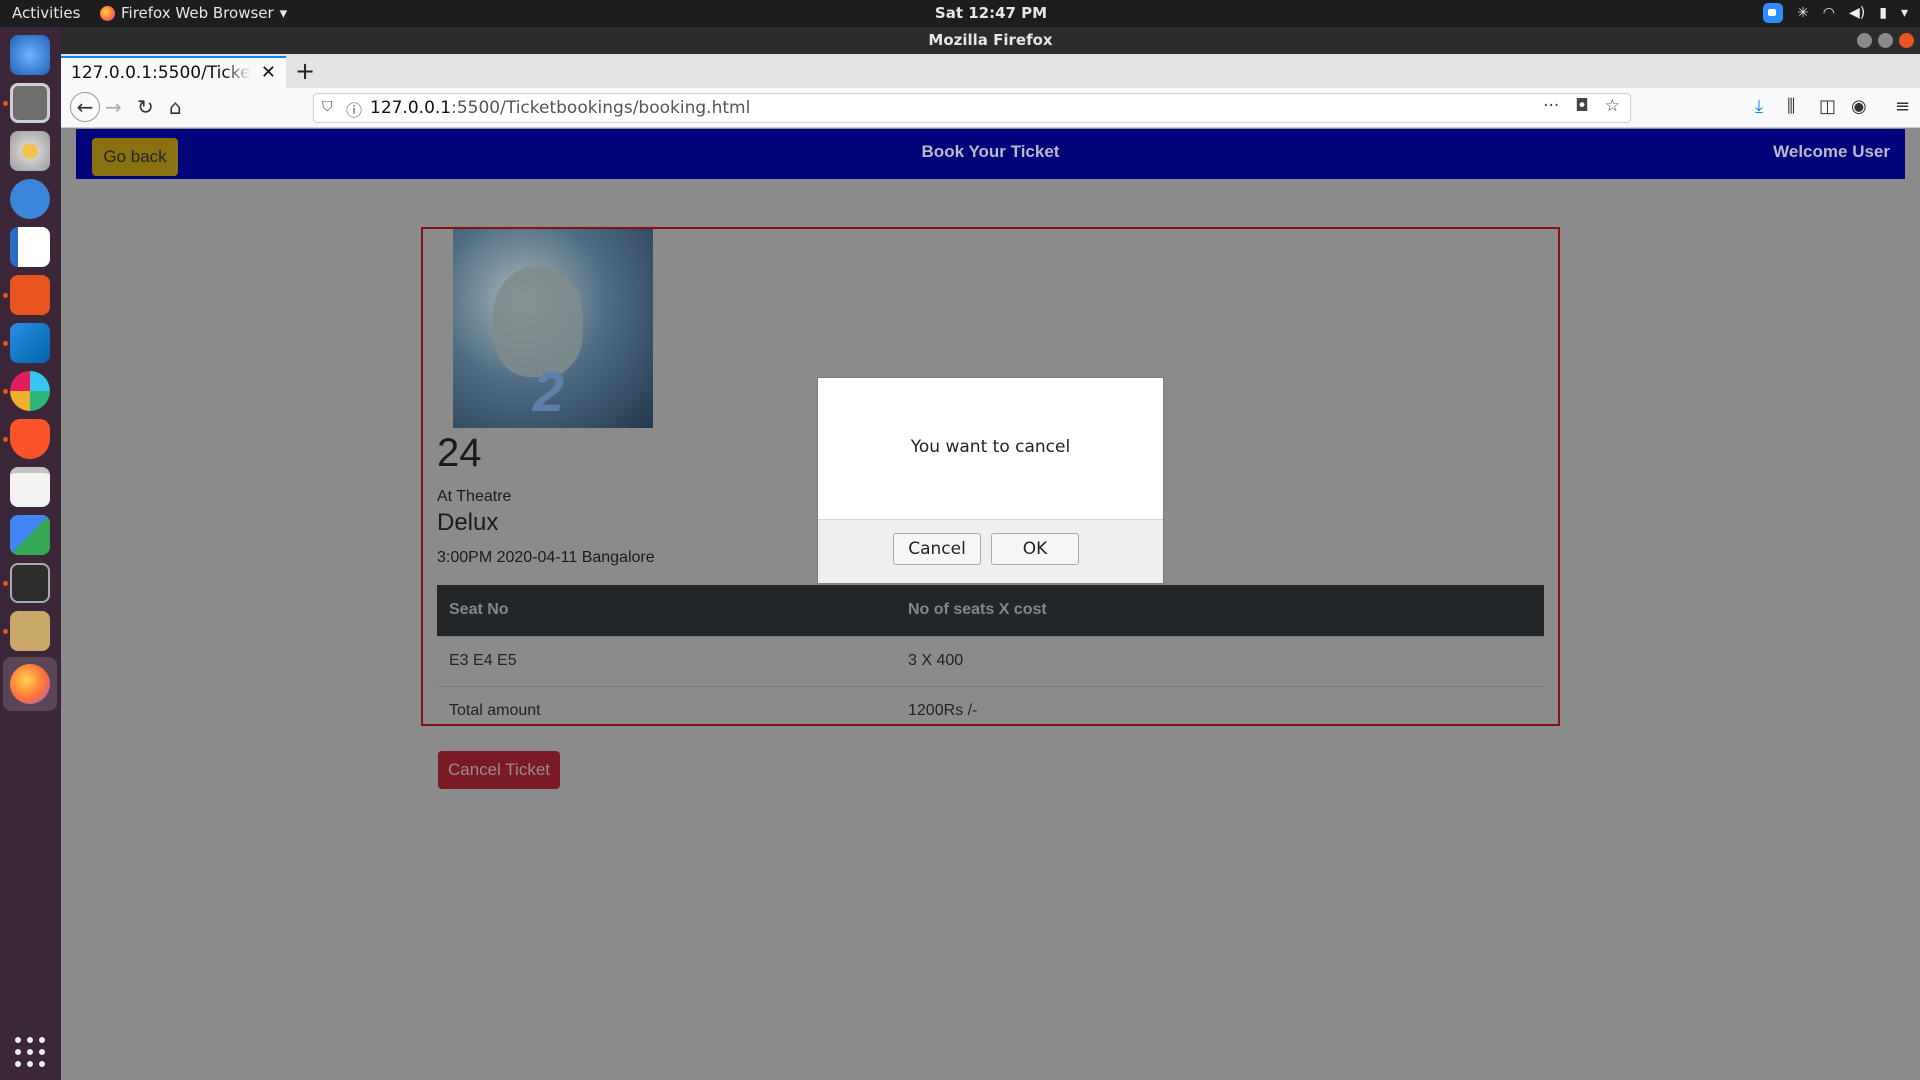 The height and width of the screenshot is (1080, 1920). I want to click on seat-numbers-cell: E3 E4 E5, so click(666, 660).